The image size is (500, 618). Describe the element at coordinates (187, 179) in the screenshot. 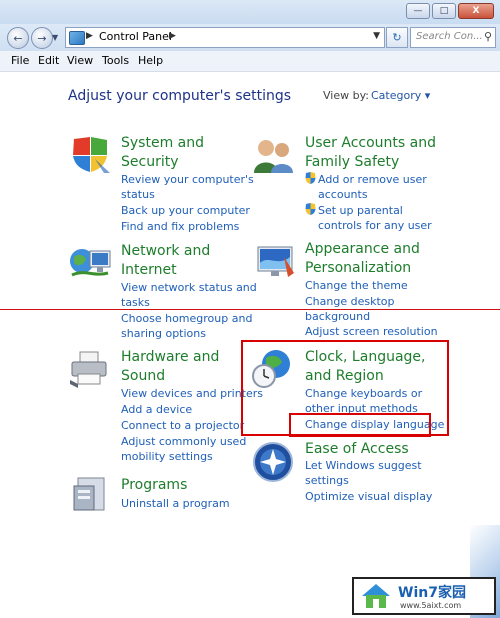

I see `link-line: Review your computer's` at that location.